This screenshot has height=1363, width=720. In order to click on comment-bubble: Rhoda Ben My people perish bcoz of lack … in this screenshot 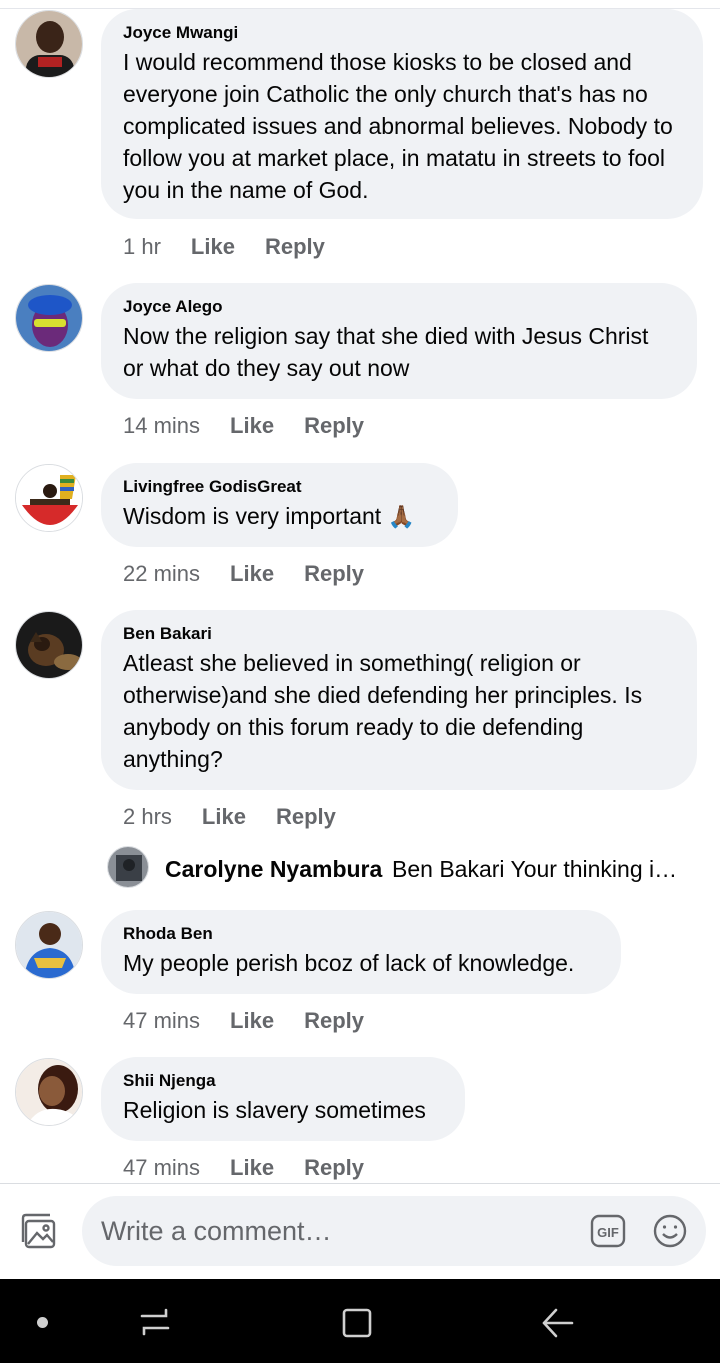, I will do `click(361, 952)`.